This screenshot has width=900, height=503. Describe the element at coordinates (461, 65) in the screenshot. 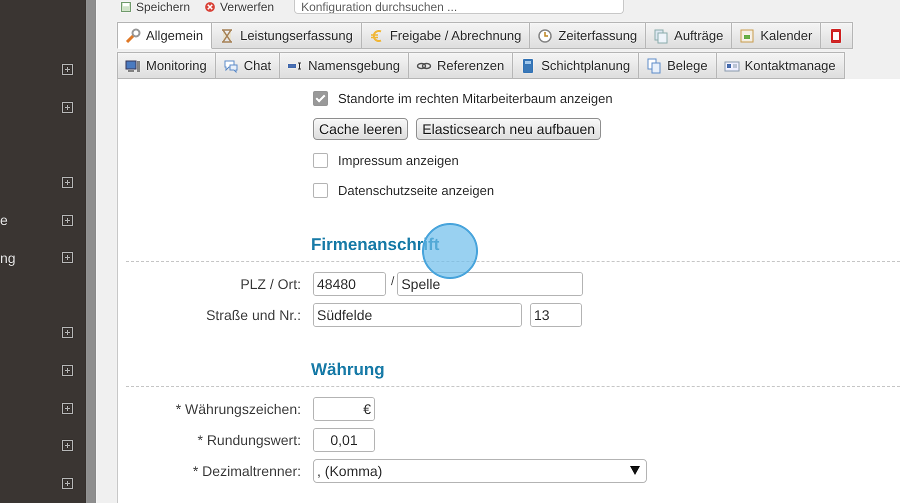

I see `tab: Referenzen` at that location.